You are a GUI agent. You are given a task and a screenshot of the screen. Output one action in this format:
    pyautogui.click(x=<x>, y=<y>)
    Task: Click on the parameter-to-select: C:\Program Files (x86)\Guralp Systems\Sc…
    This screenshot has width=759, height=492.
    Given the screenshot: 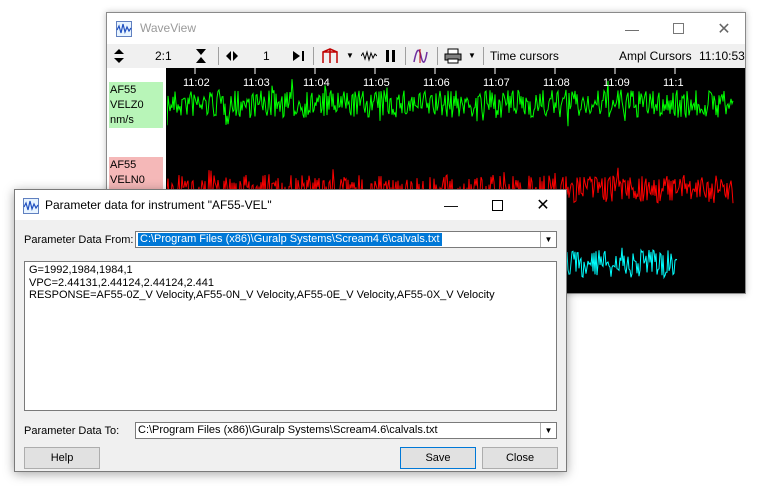 What is the action you would take?
    pyautogui.click(x=346, y=430)
    